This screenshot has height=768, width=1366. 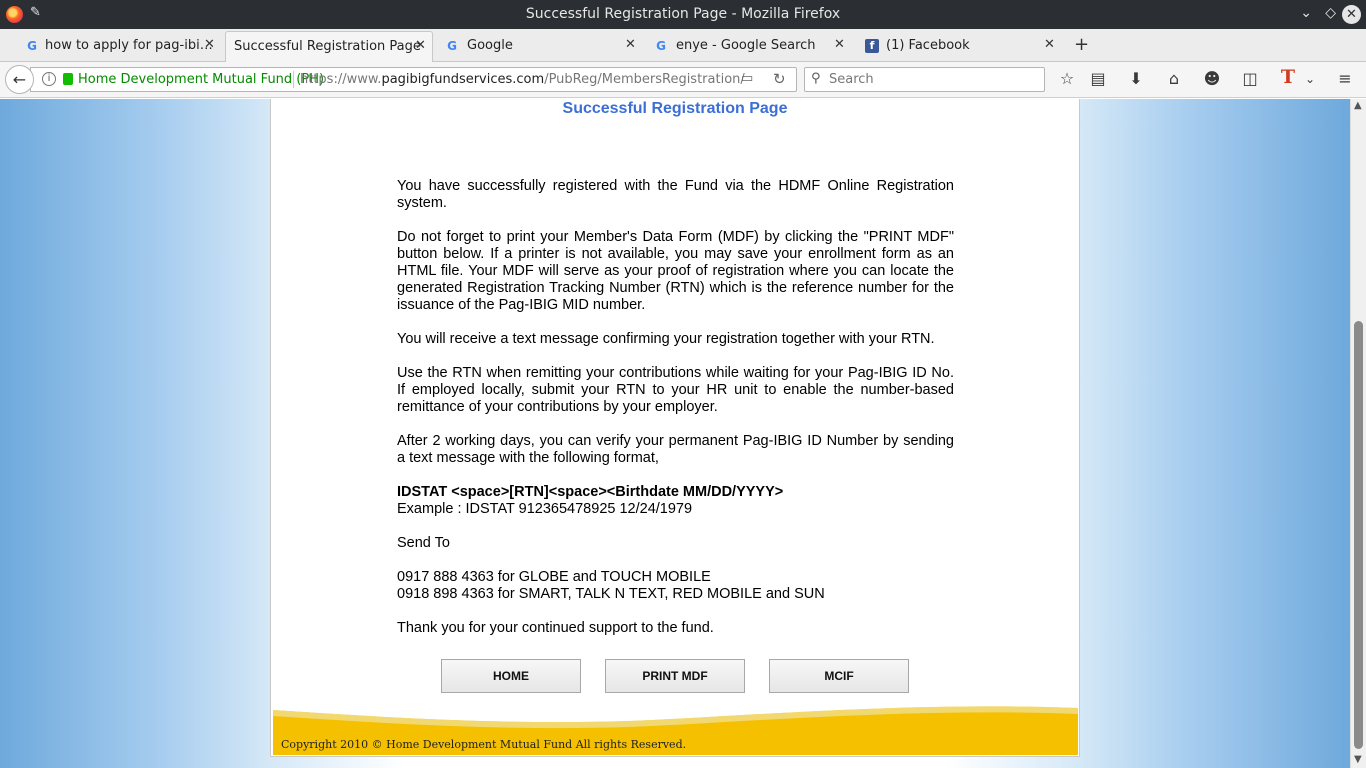 I want to click on synced-tabs-icon: ☻, so click(x=1212, y=79).